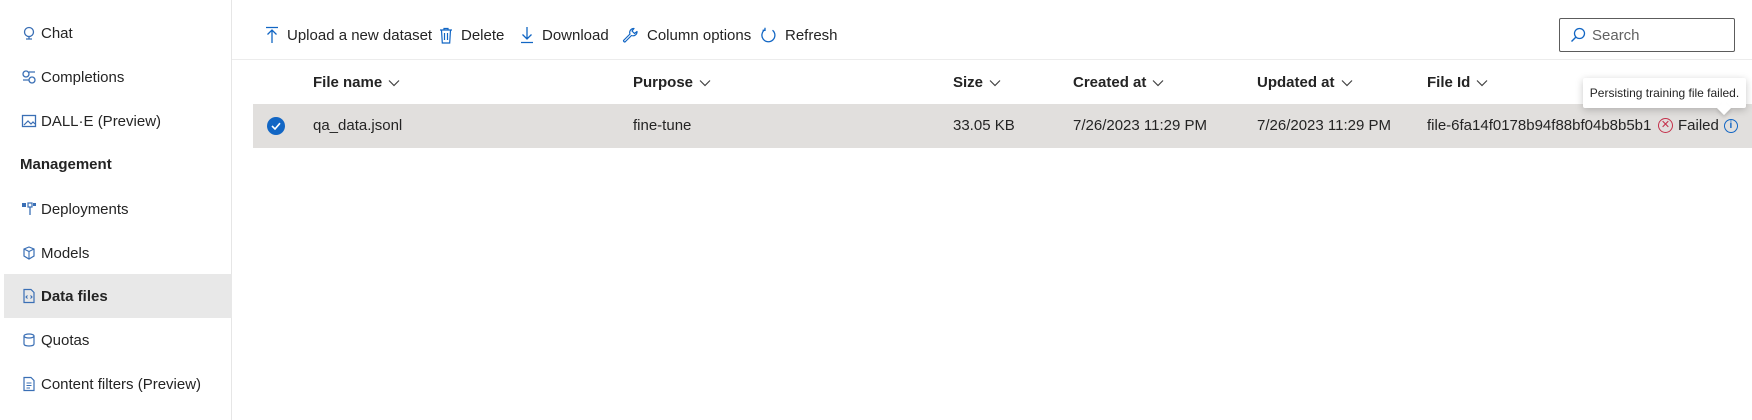 The height and width of the screenshot is (420, 1752). I want to click on checkmark-icon, so click(276, 126).